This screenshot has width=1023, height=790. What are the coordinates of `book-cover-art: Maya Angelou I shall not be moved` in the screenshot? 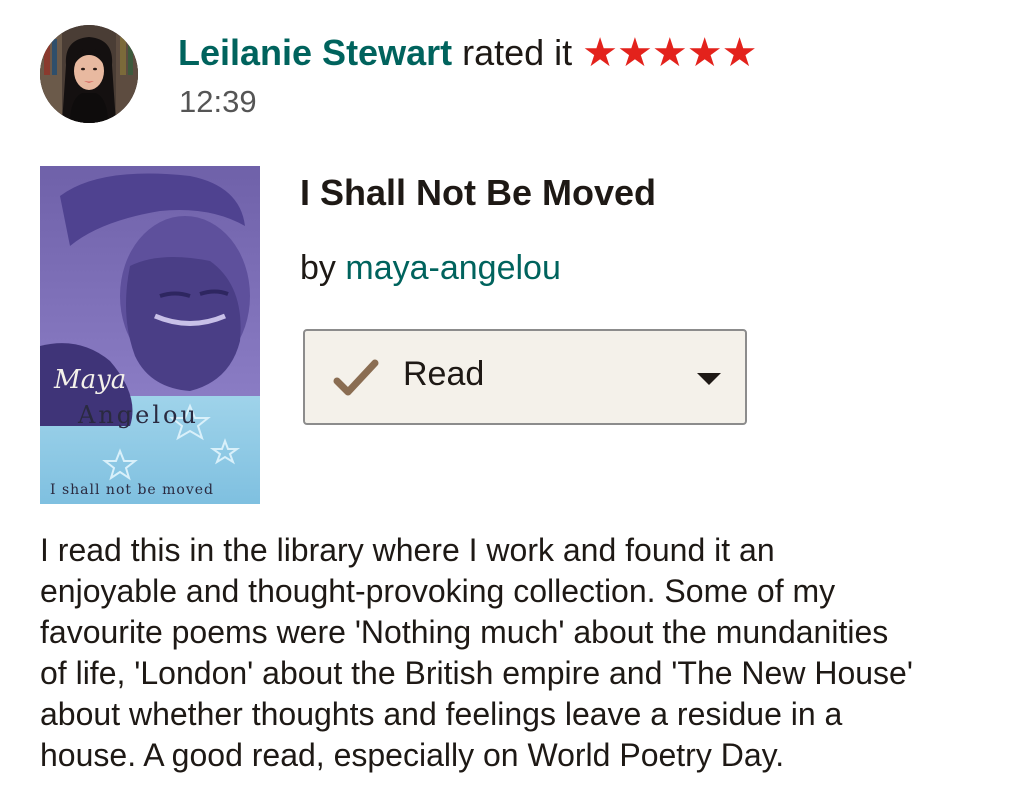 It's located at (150, 335).